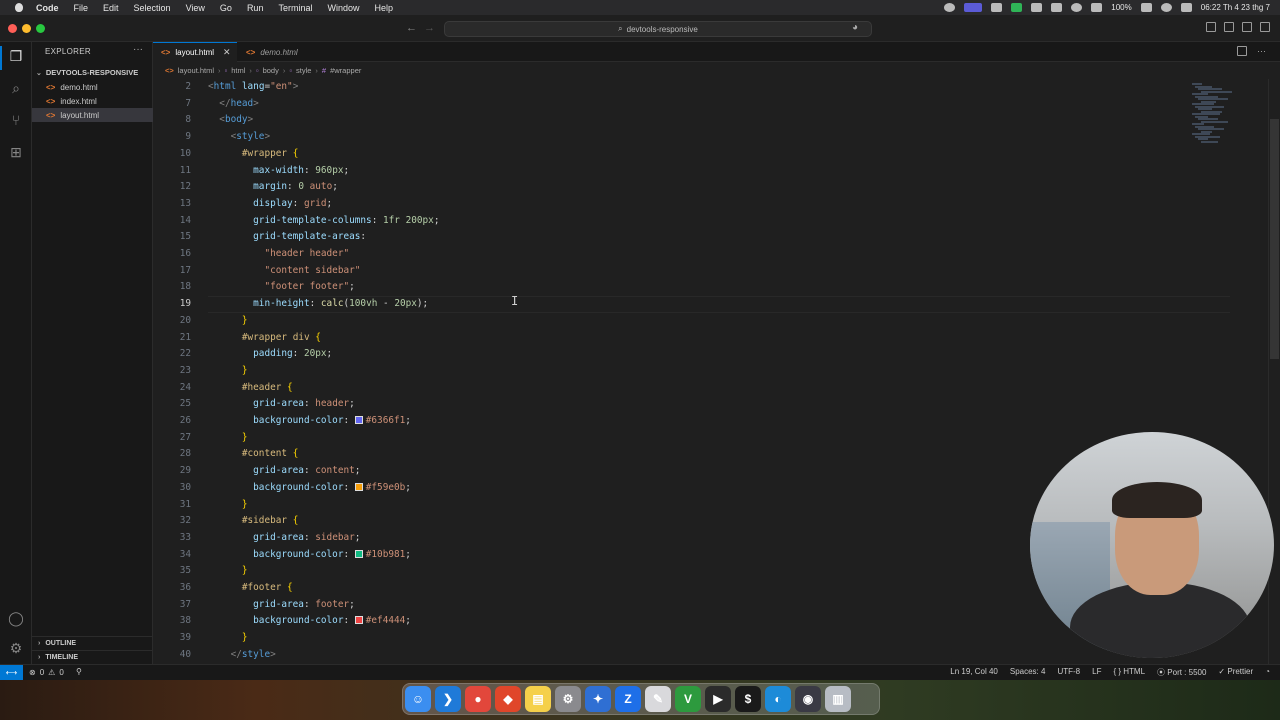 The width and height of the screenshot is (1280, 720). I want to click on screen-recording-icon, so click(973, 7).